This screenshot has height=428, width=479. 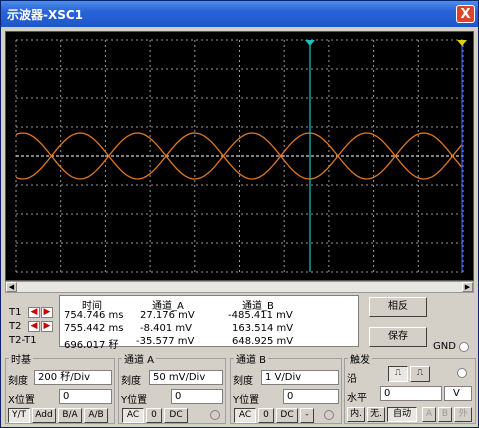 I want to click on trigger-level-field: 0, so click(x=411, y=393).